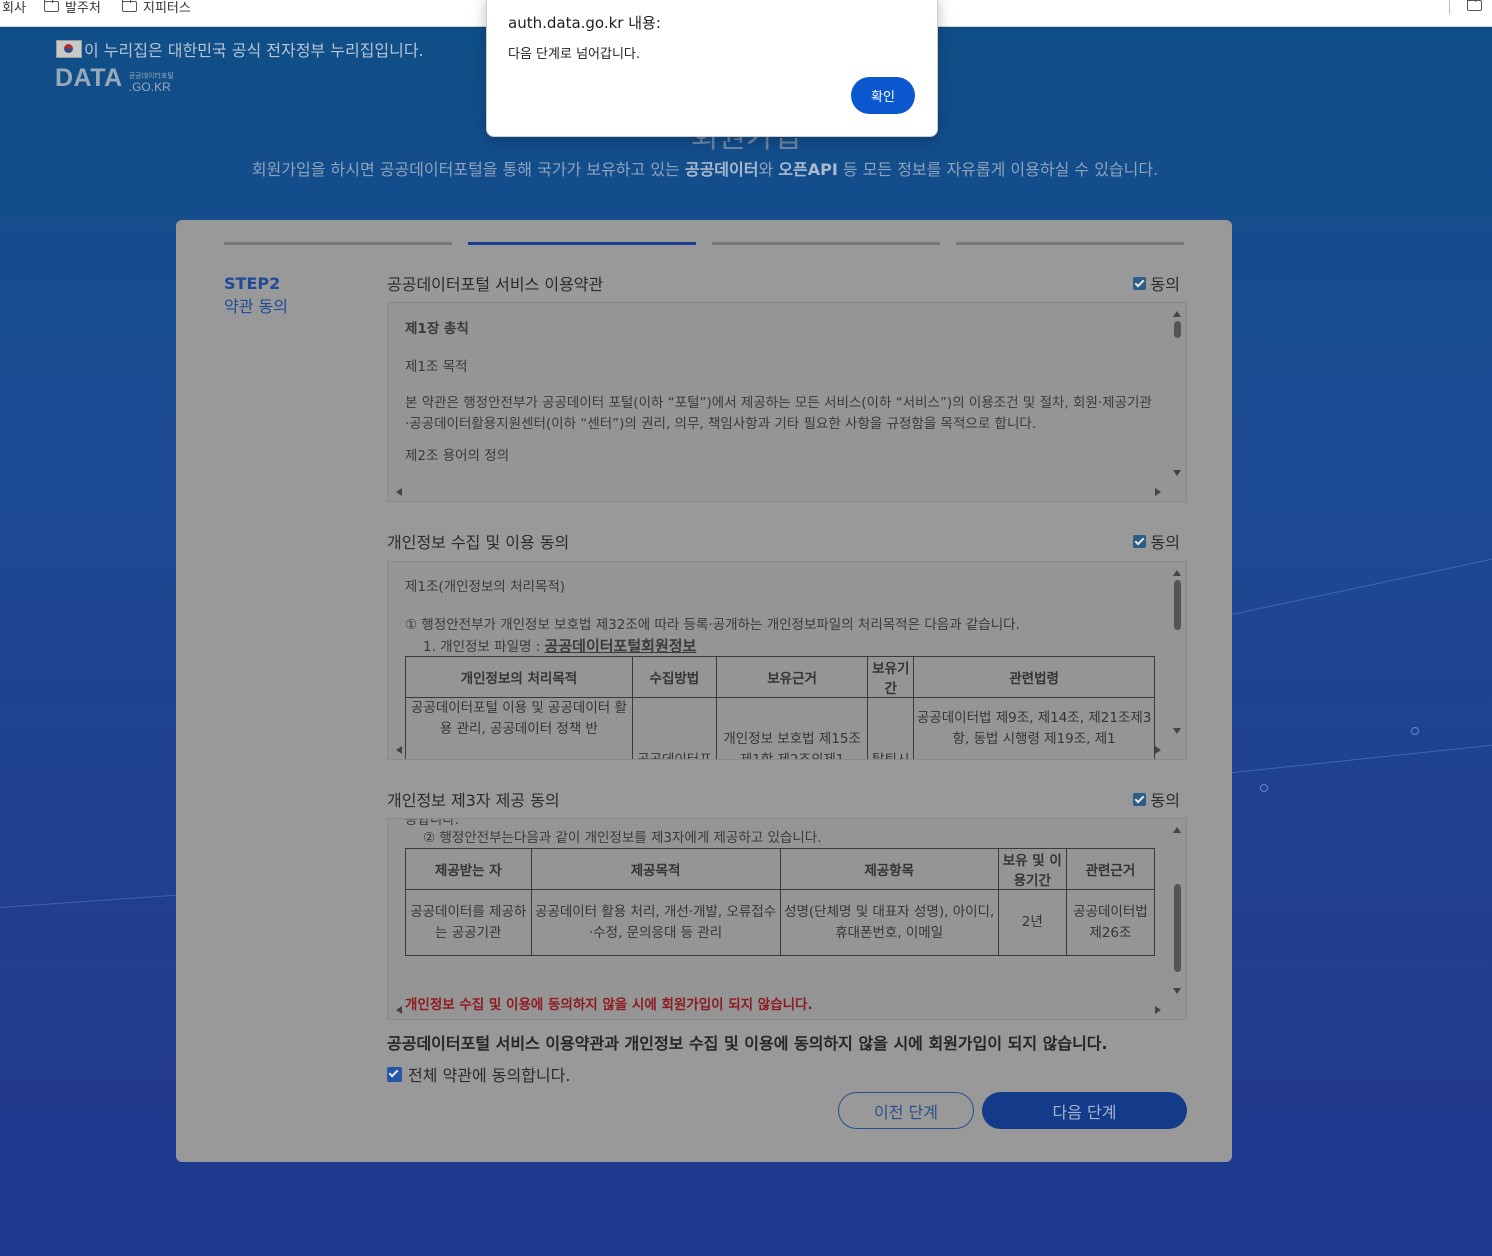  Describe the element at coordinates (1034, 677) in the screenshot. I see `table-header: 관련법령` at that location.